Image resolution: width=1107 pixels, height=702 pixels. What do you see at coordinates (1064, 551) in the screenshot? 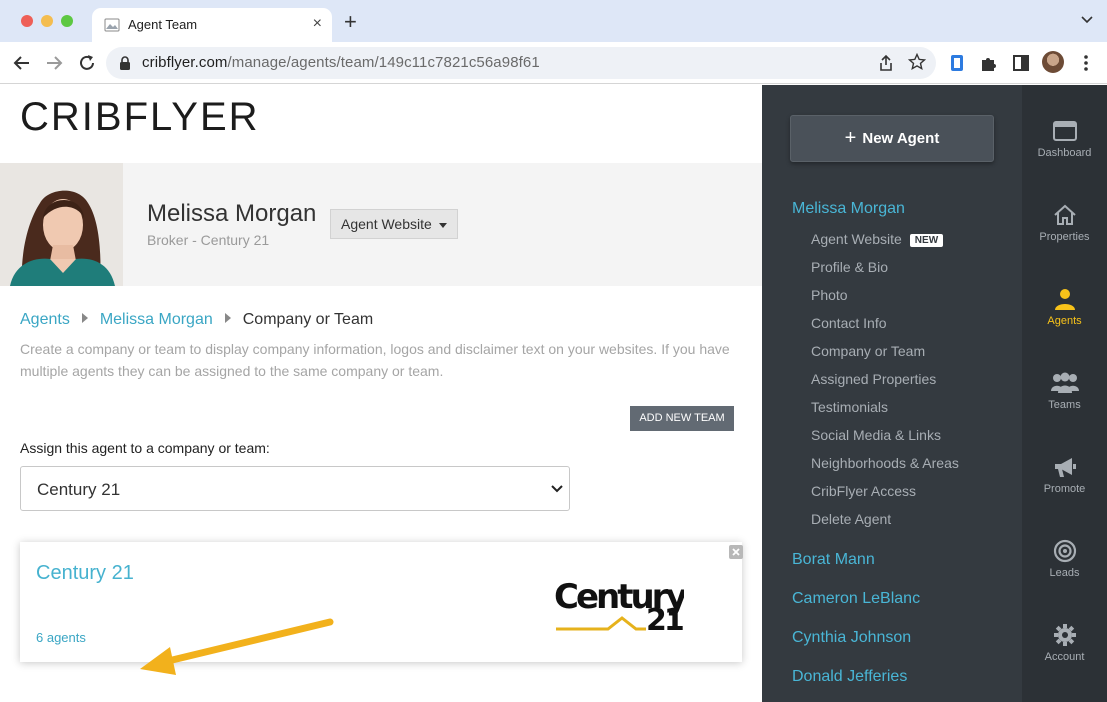
I see `target-icon` at bounding box center [1064, 551].